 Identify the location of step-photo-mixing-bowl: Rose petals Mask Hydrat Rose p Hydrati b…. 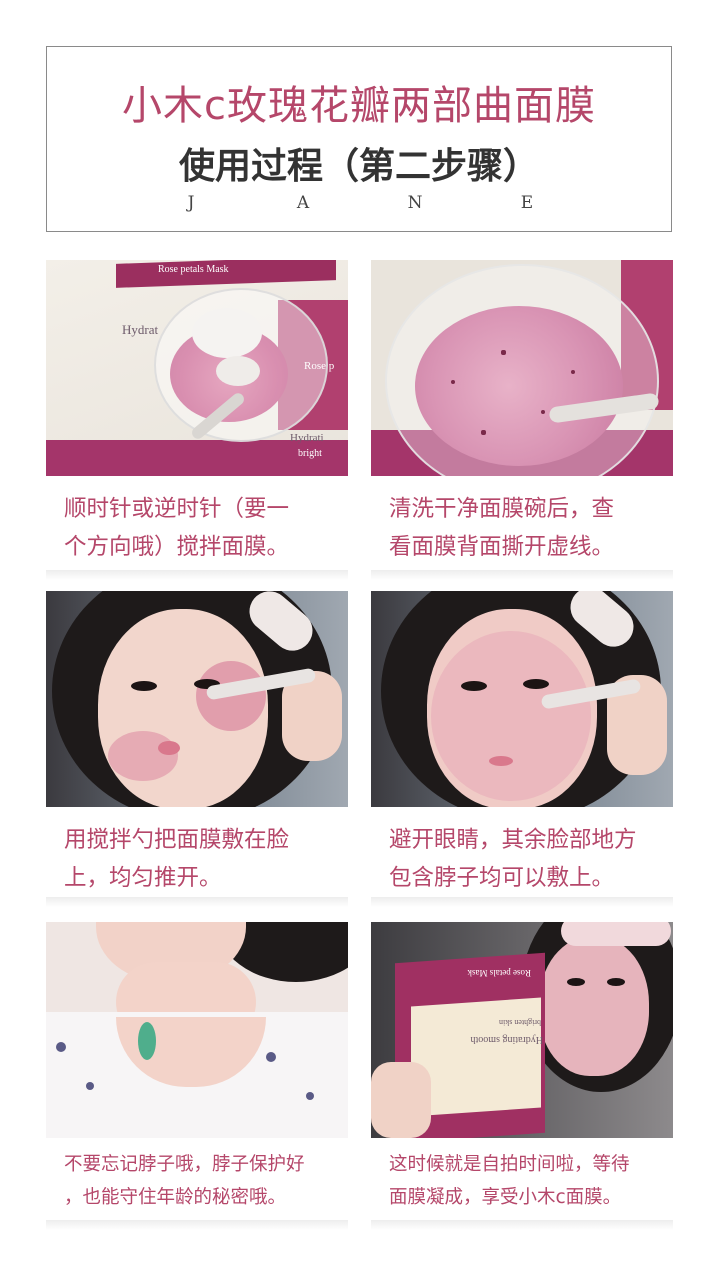
(197, 368).